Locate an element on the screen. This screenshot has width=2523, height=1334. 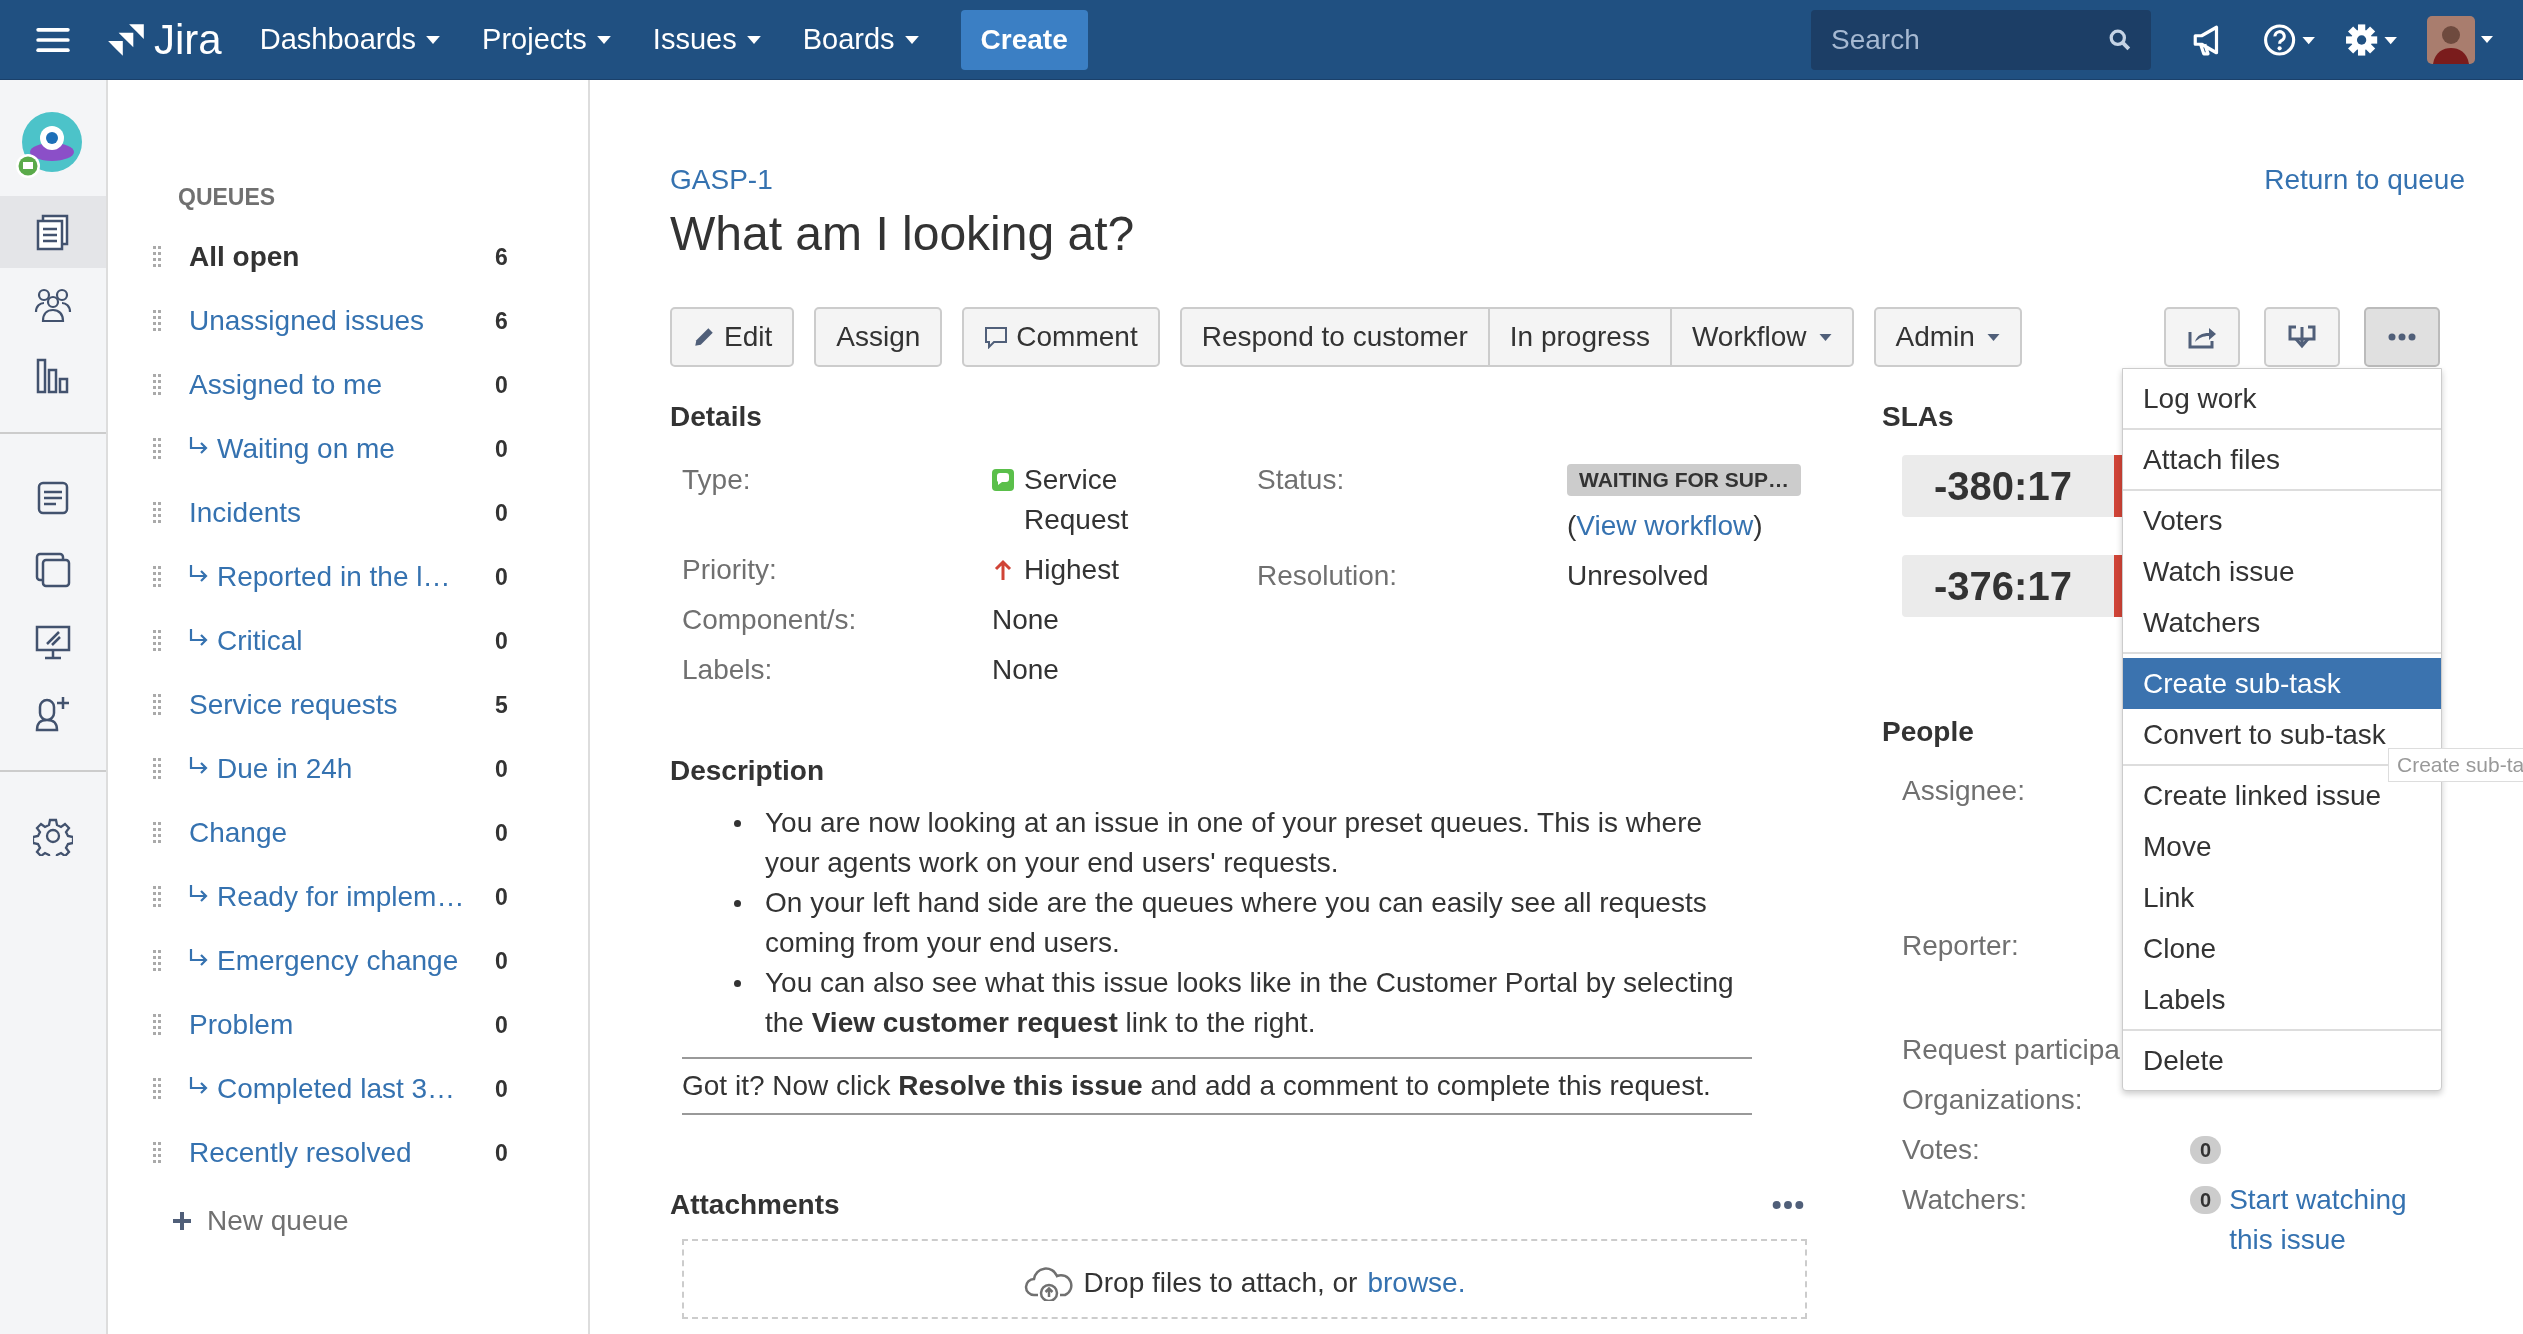
user-avatar is located at coordinates (2460, 39).